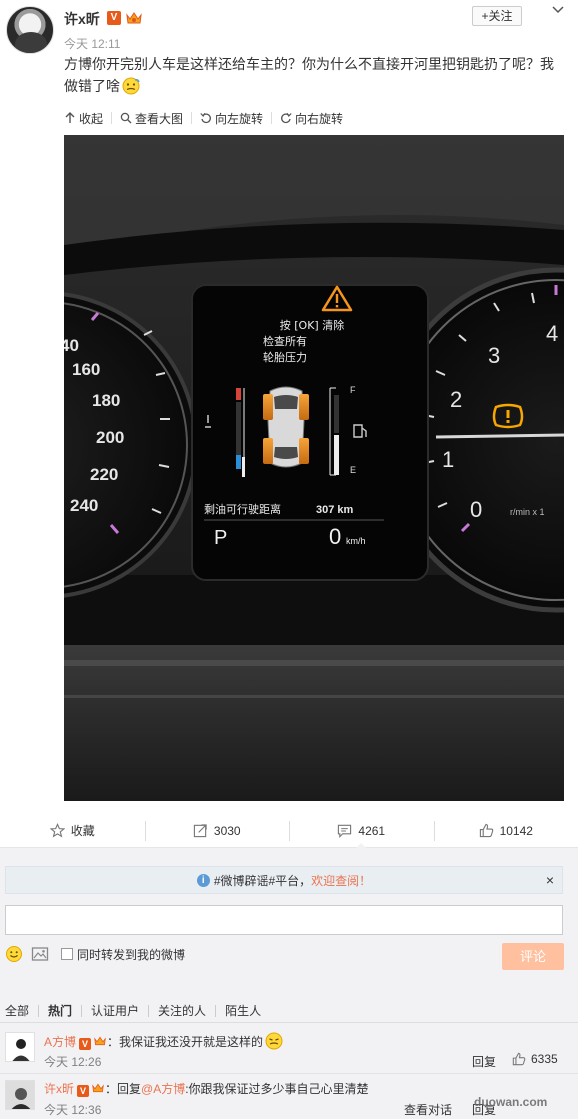 The width and height of the screenshot is (578, 1119). What do you see at coordinates (67, 954) in the screenshot?
I see `repost-checkbox` at bounding box center [67, 954].